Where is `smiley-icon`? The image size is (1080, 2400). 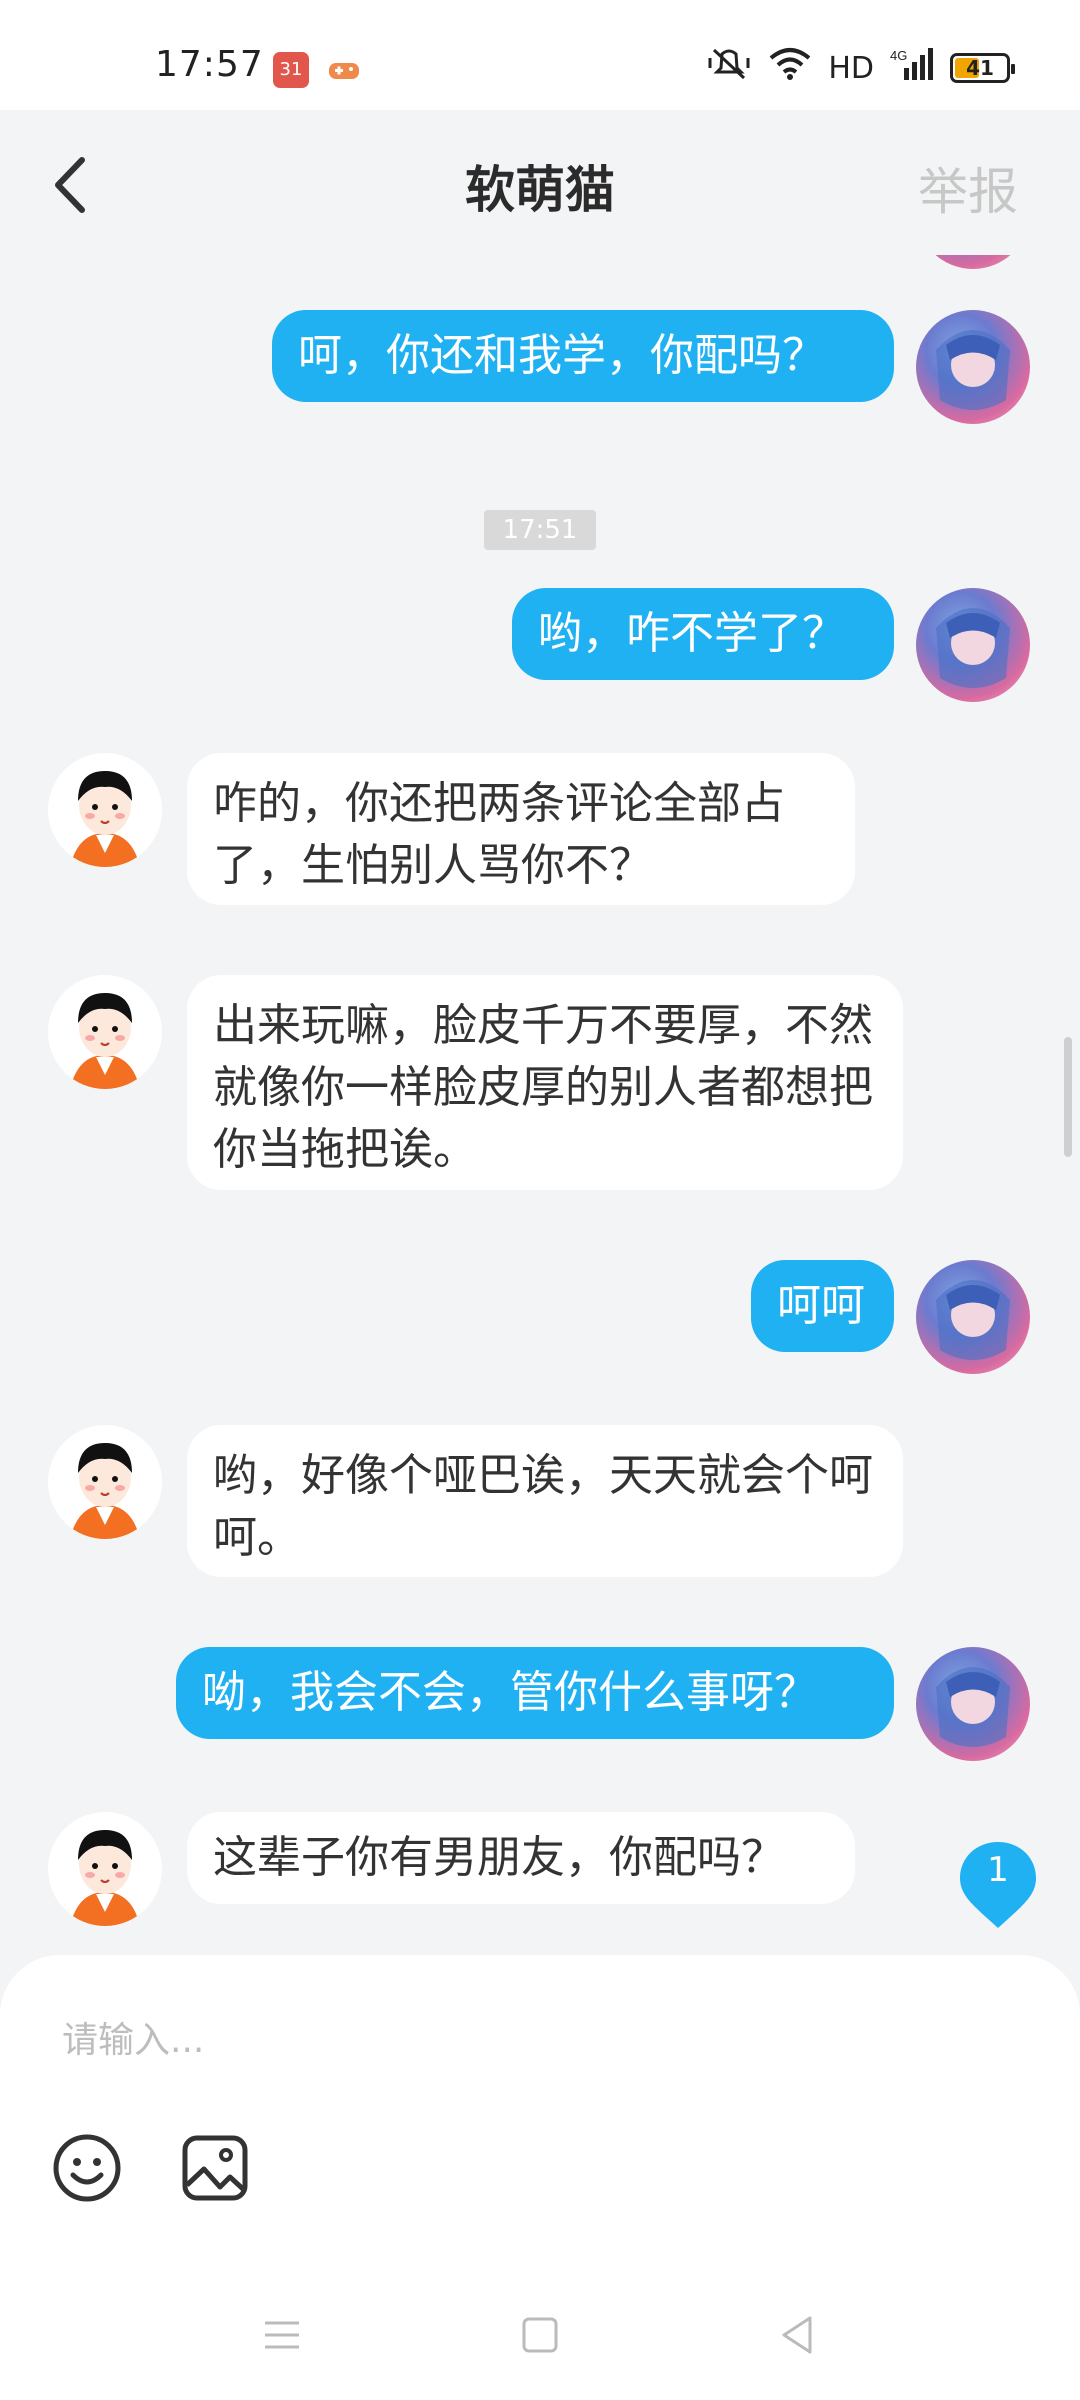 smiley-icon is located at coordinates (87, 2168).